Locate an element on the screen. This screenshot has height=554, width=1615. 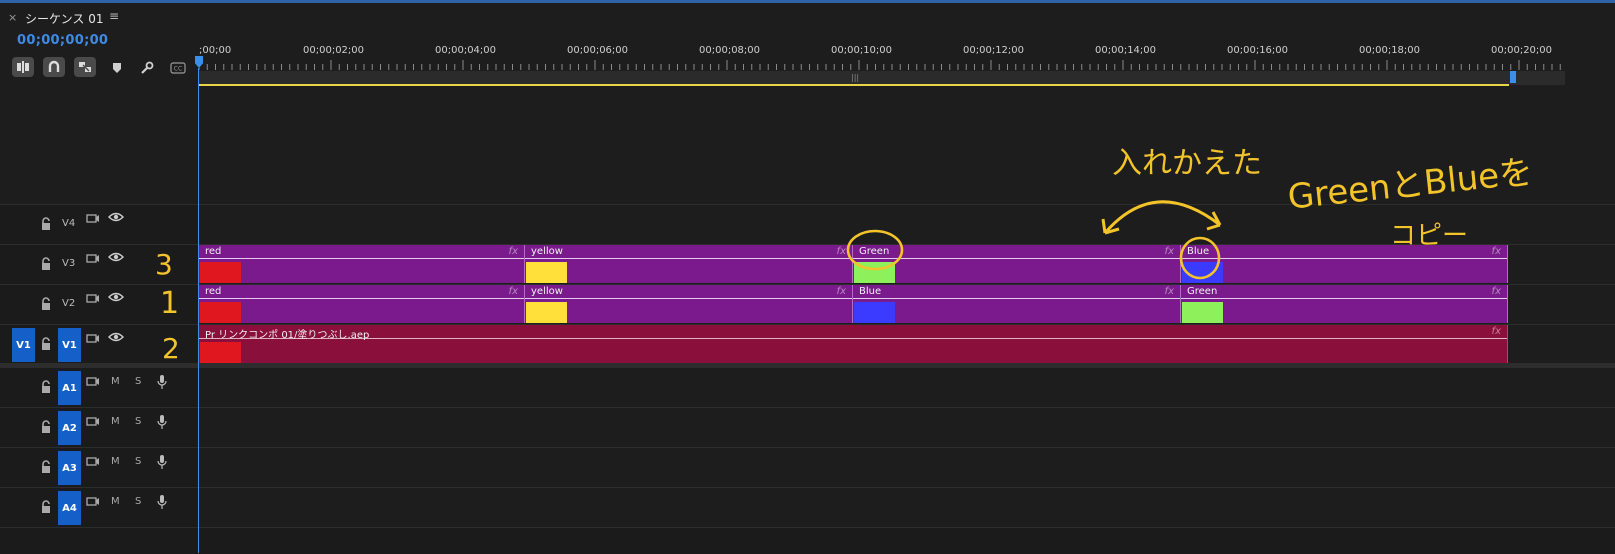
clip-v2-green: Green fx is located at coordinates (1344, 304).